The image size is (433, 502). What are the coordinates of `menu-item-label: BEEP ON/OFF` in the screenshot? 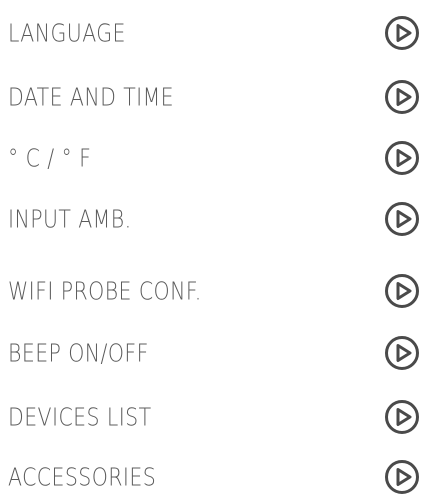 It's located at (78, 353).